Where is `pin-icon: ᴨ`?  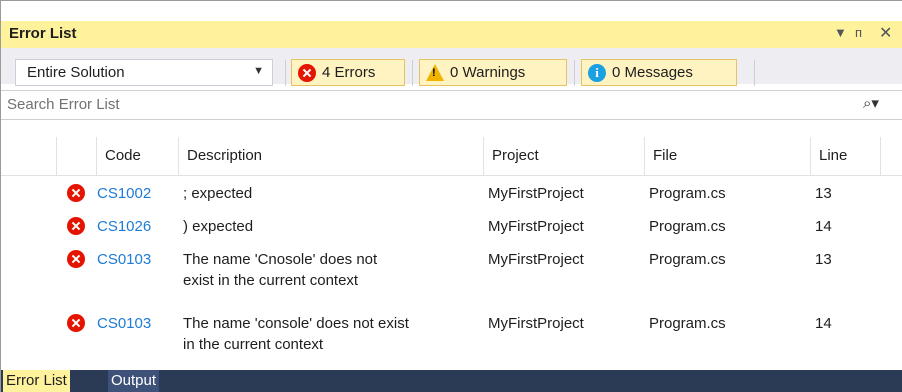
pin-icon: ᴨ is located at coordinates (858, 32).